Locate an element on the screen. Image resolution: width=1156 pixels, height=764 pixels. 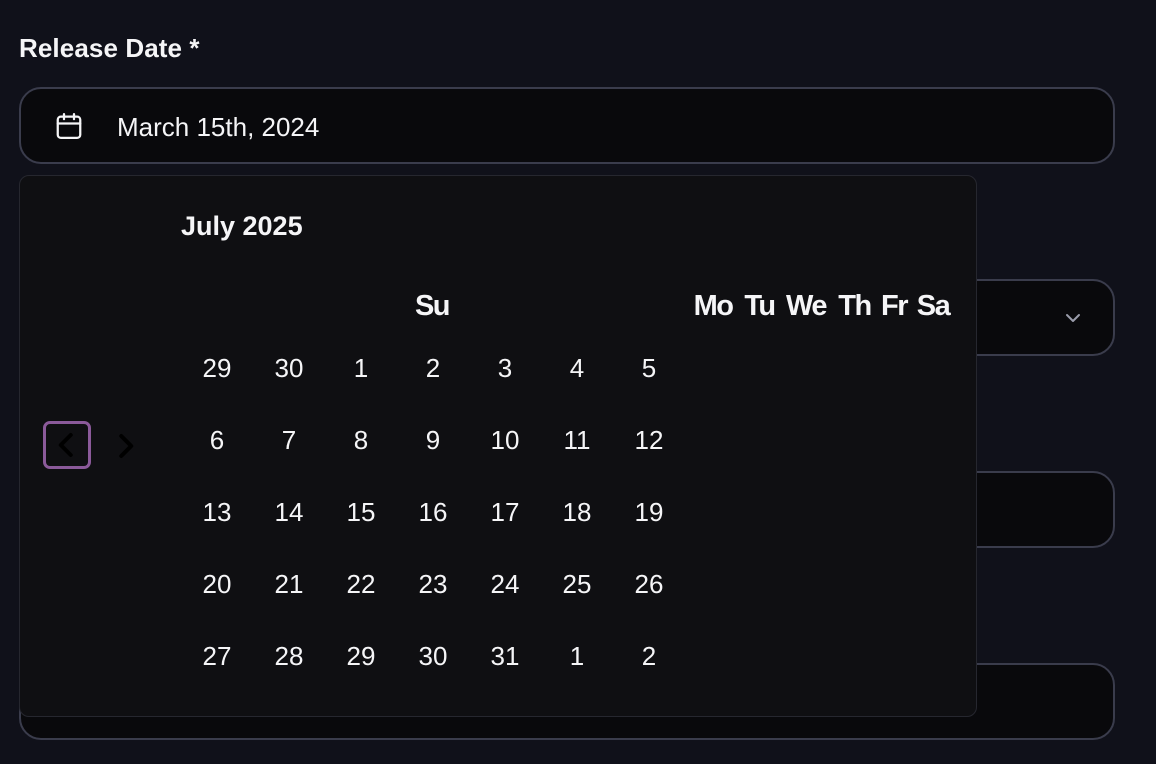
day-cell: 9 is located at coordinates (433, 440).